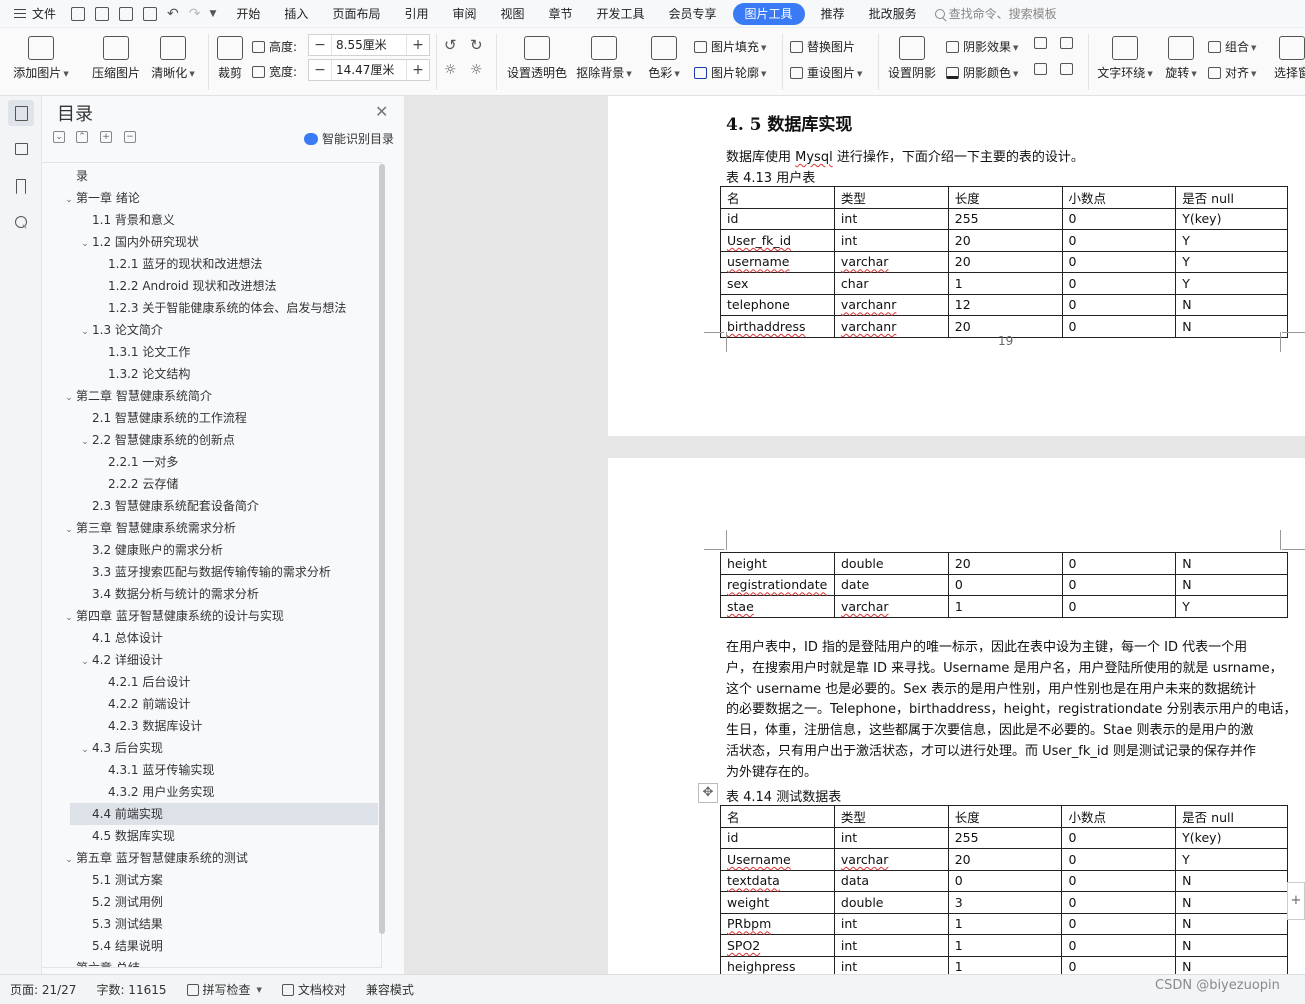 The image size is (1305, 1004). What do you see at coordinates (207, 330) in the screenshot?
I see `toc-item: ⌄ 1.3 论文简介` at bounding box center [207, 330].